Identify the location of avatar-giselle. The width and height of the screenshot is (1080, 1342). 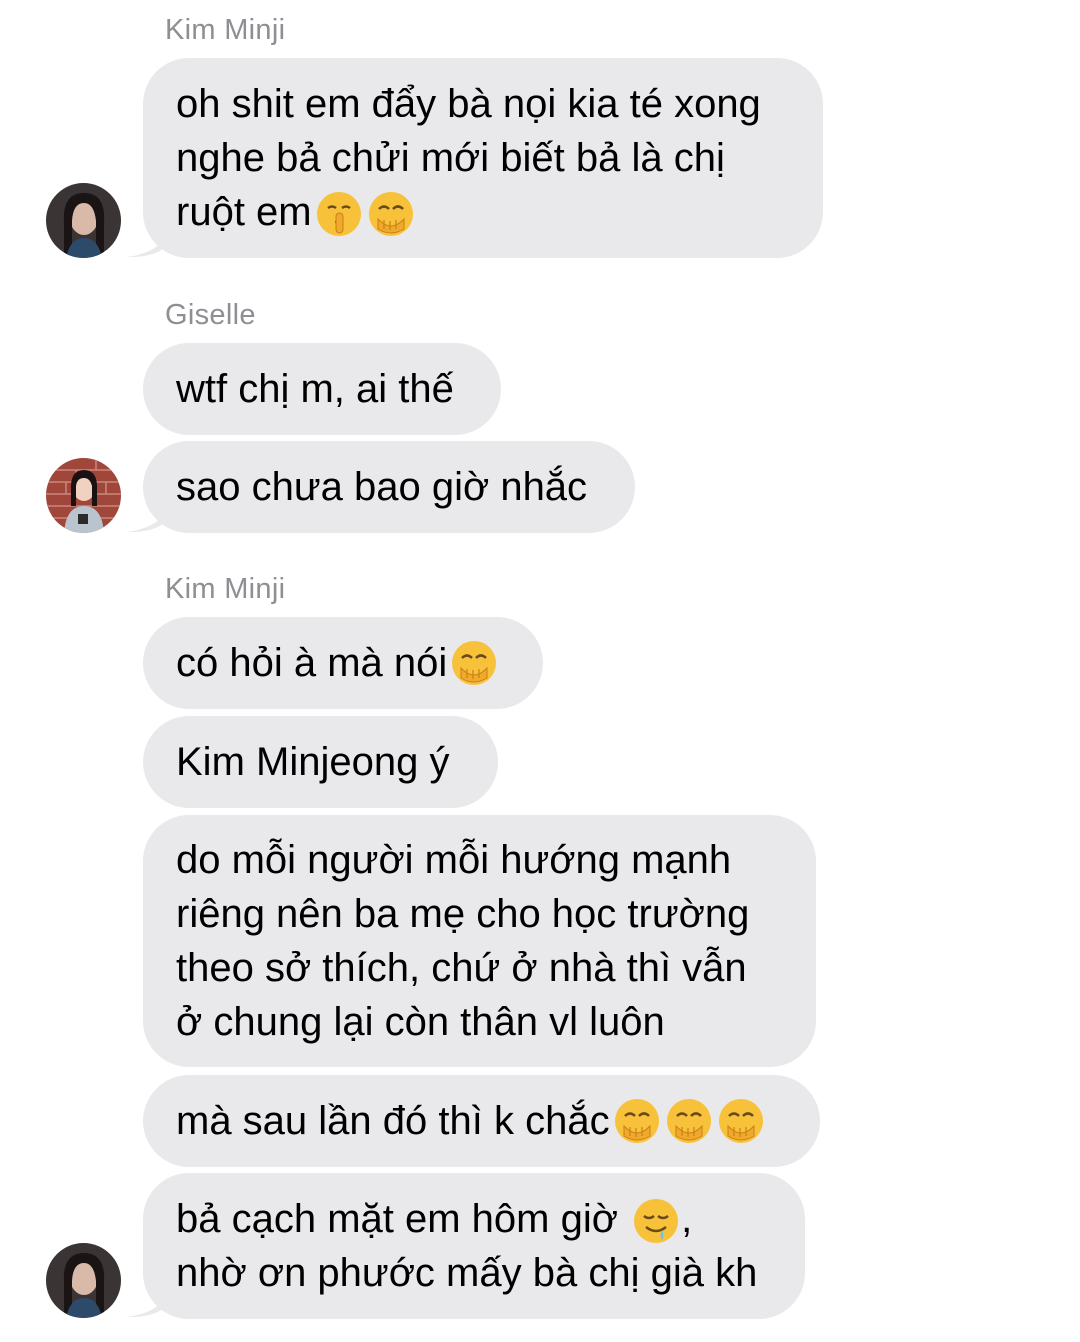
(83, 495).